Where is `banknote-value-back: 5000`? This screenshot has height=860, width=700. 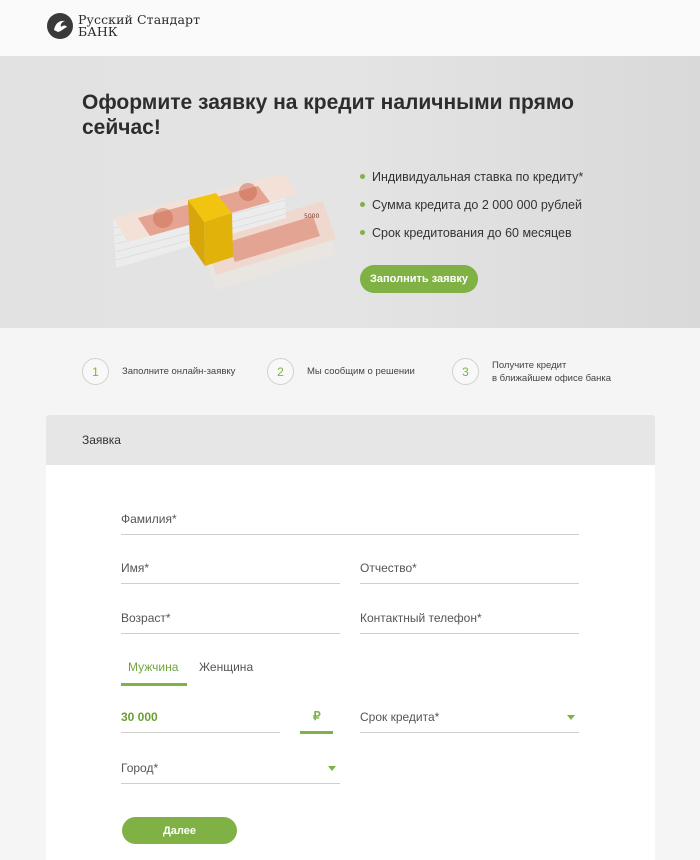
banknote-value-back: 5000 is located at coordinates (311, 216).